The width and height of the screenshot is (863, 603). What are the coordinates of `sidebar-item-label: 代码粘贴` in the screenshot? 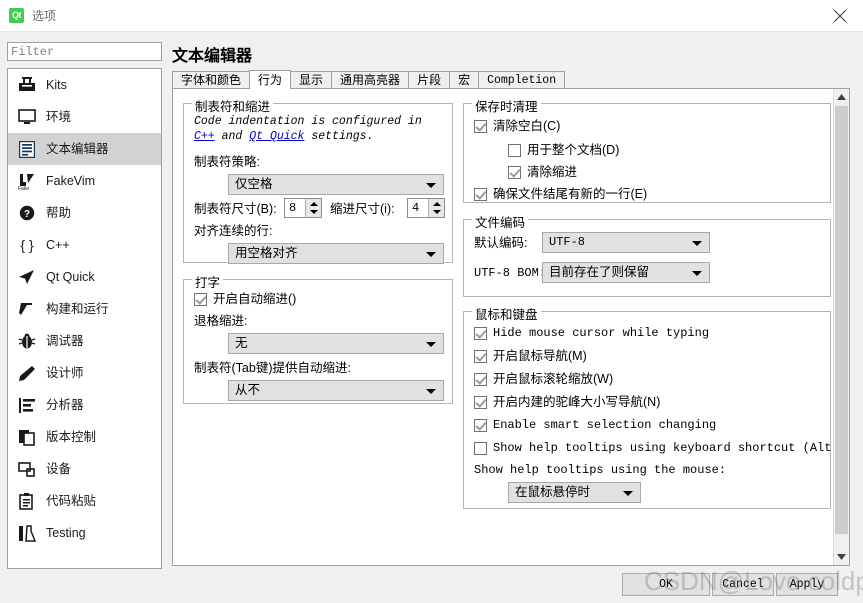 It's located at (71, 501).